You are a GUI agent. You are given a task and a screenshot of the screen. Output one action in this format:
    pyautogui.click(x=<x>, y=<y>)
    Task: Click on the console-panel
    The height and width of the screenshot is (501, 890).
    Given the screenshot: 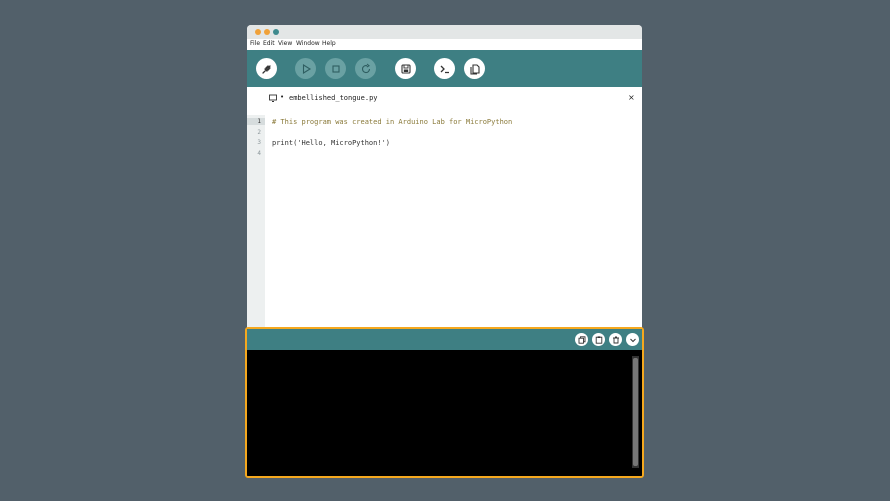 What is the action you would take?
    pyautogui.click(x=444, y=402)
    